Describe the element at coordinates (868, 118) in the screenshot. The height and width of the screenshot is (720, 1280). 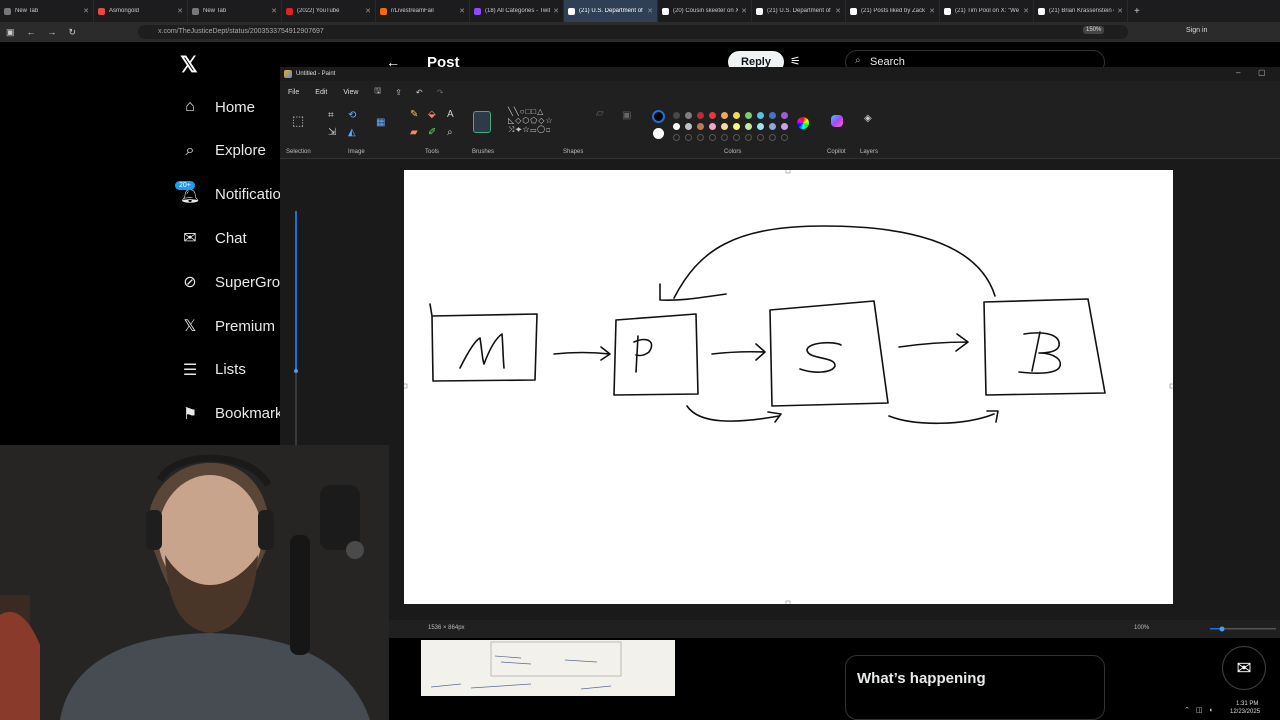
I see `layers-icon: ◈` at that location.